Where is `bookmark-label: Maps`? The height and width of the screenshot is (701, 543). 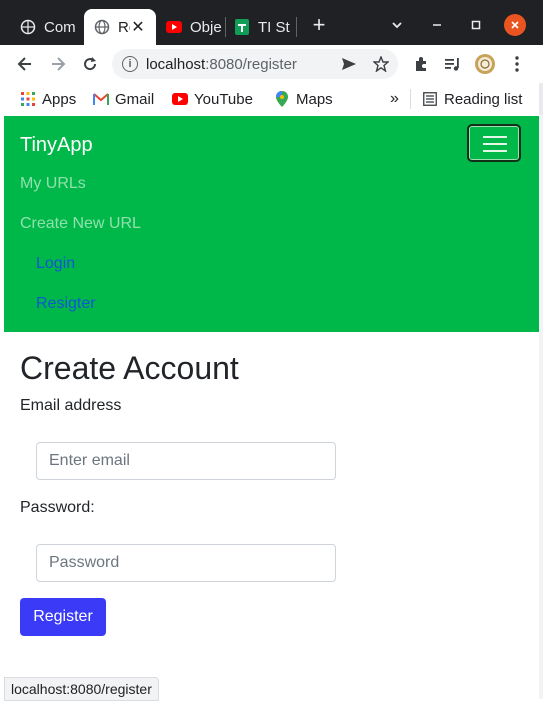 bookmark-label: Maps is located at coordinates (314, 99).